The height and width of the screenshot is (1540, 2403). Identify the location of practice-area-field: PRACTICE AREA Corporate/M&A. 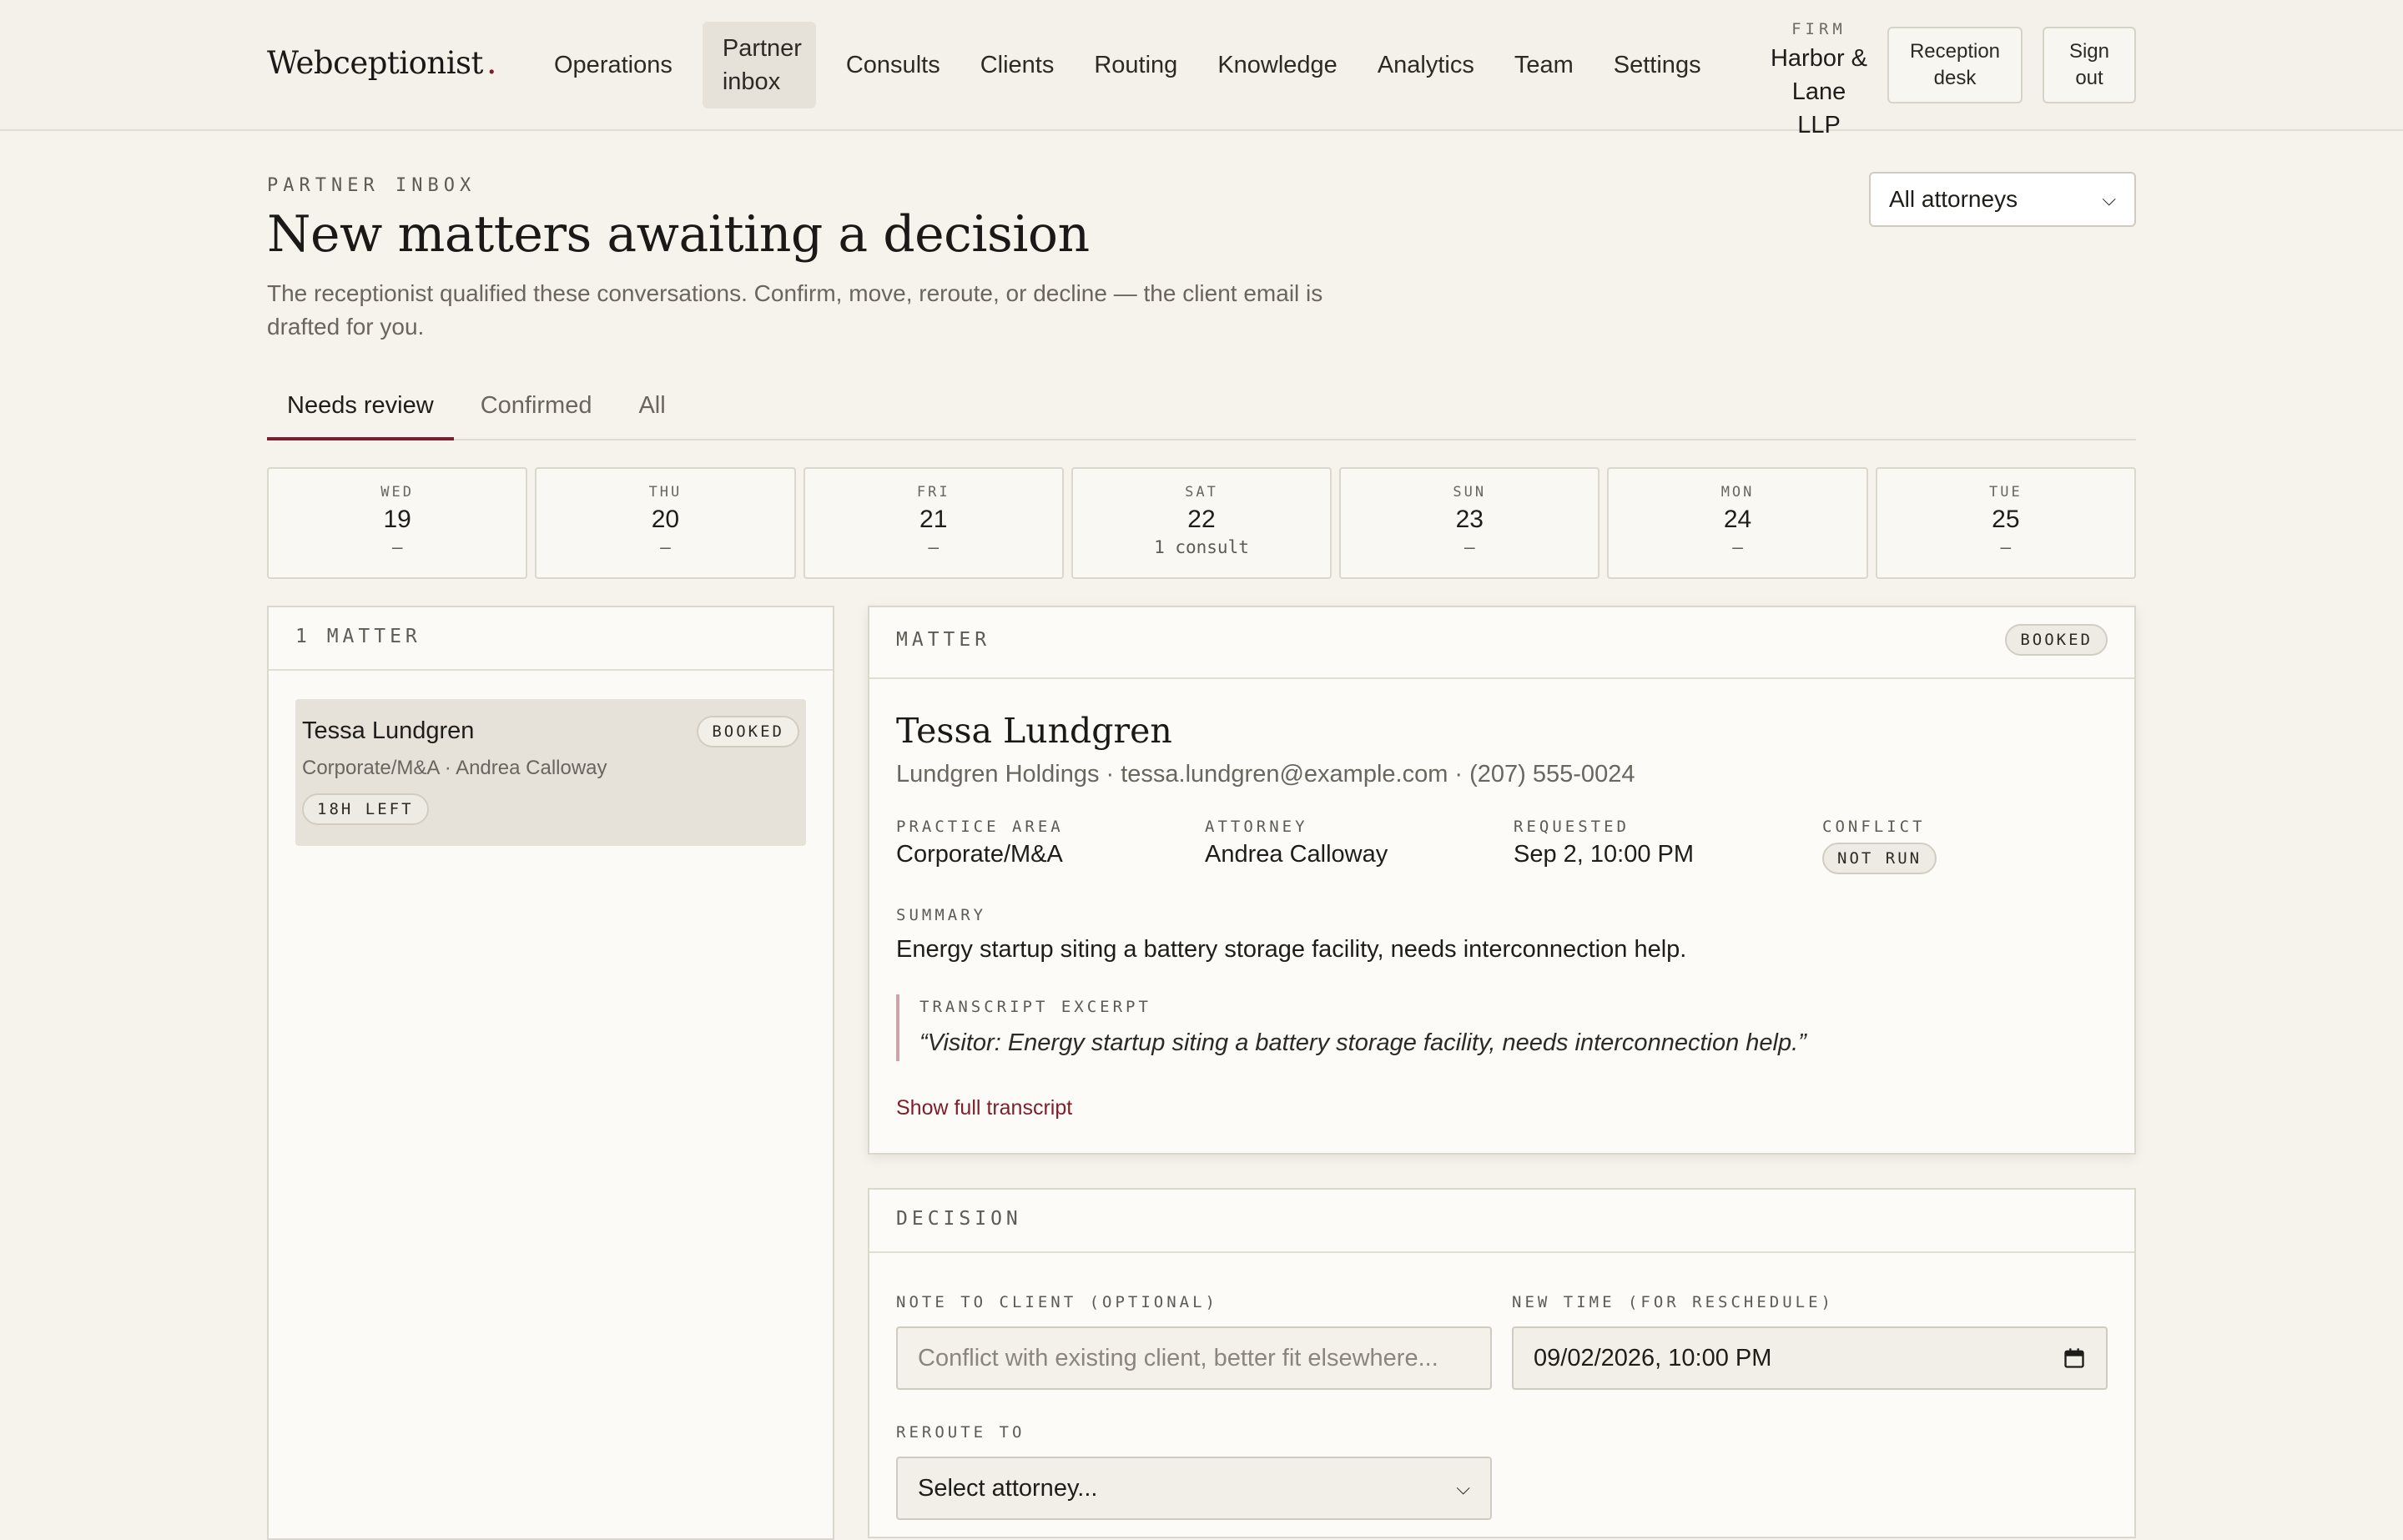
(1050, 846).